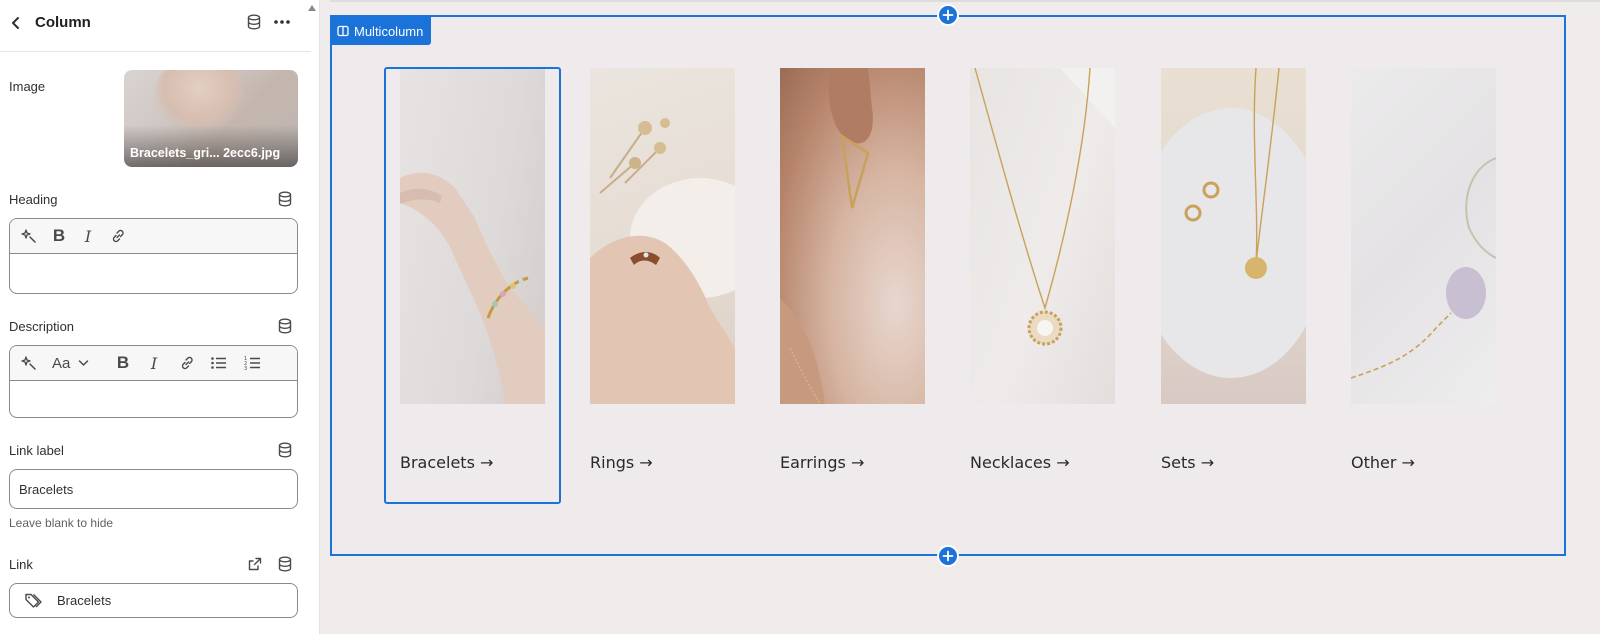 The image size is (1600, 634). I want to click on column-caption: Earrings →, so click(822, 462).